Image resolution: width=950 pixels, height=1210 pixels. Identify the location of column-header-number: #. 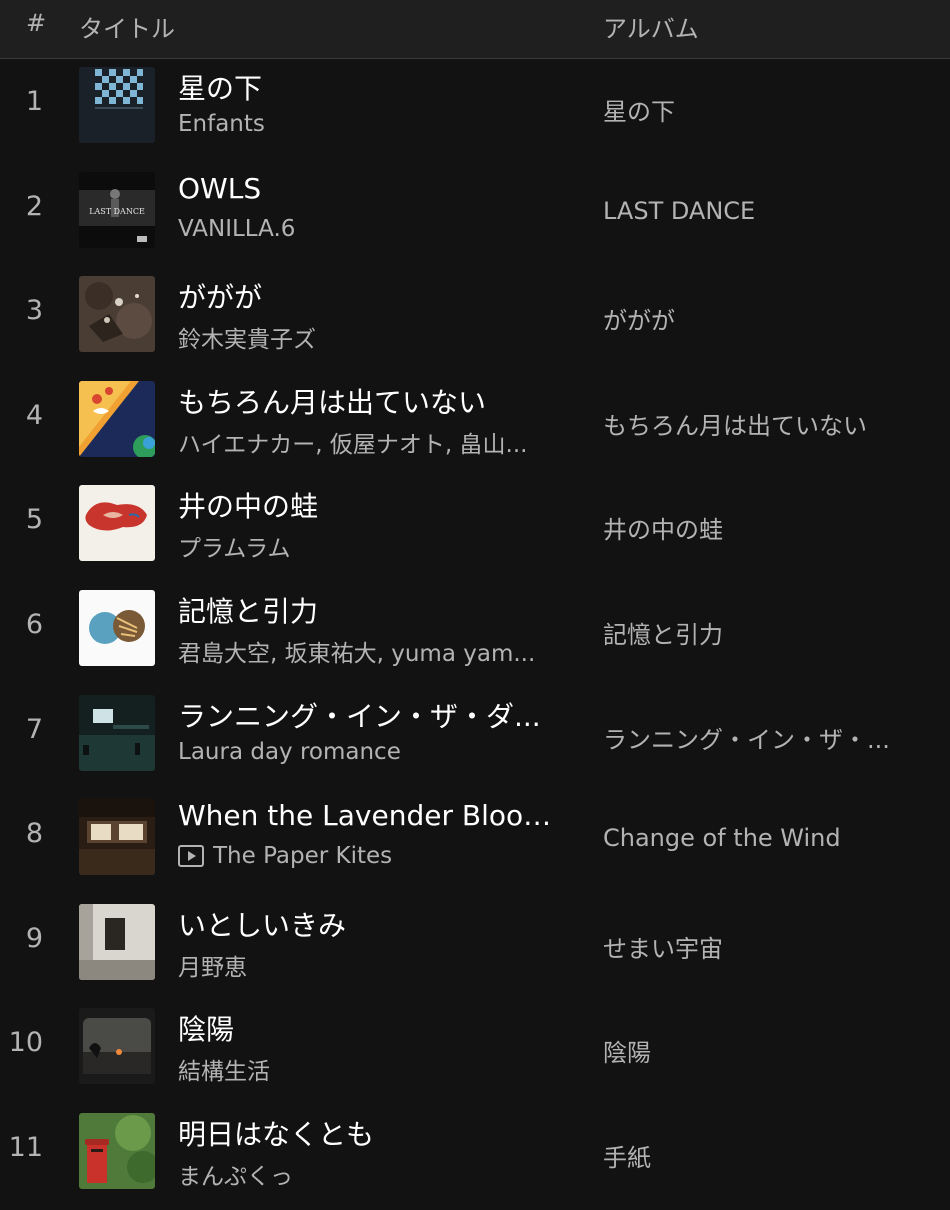
(36, 23).